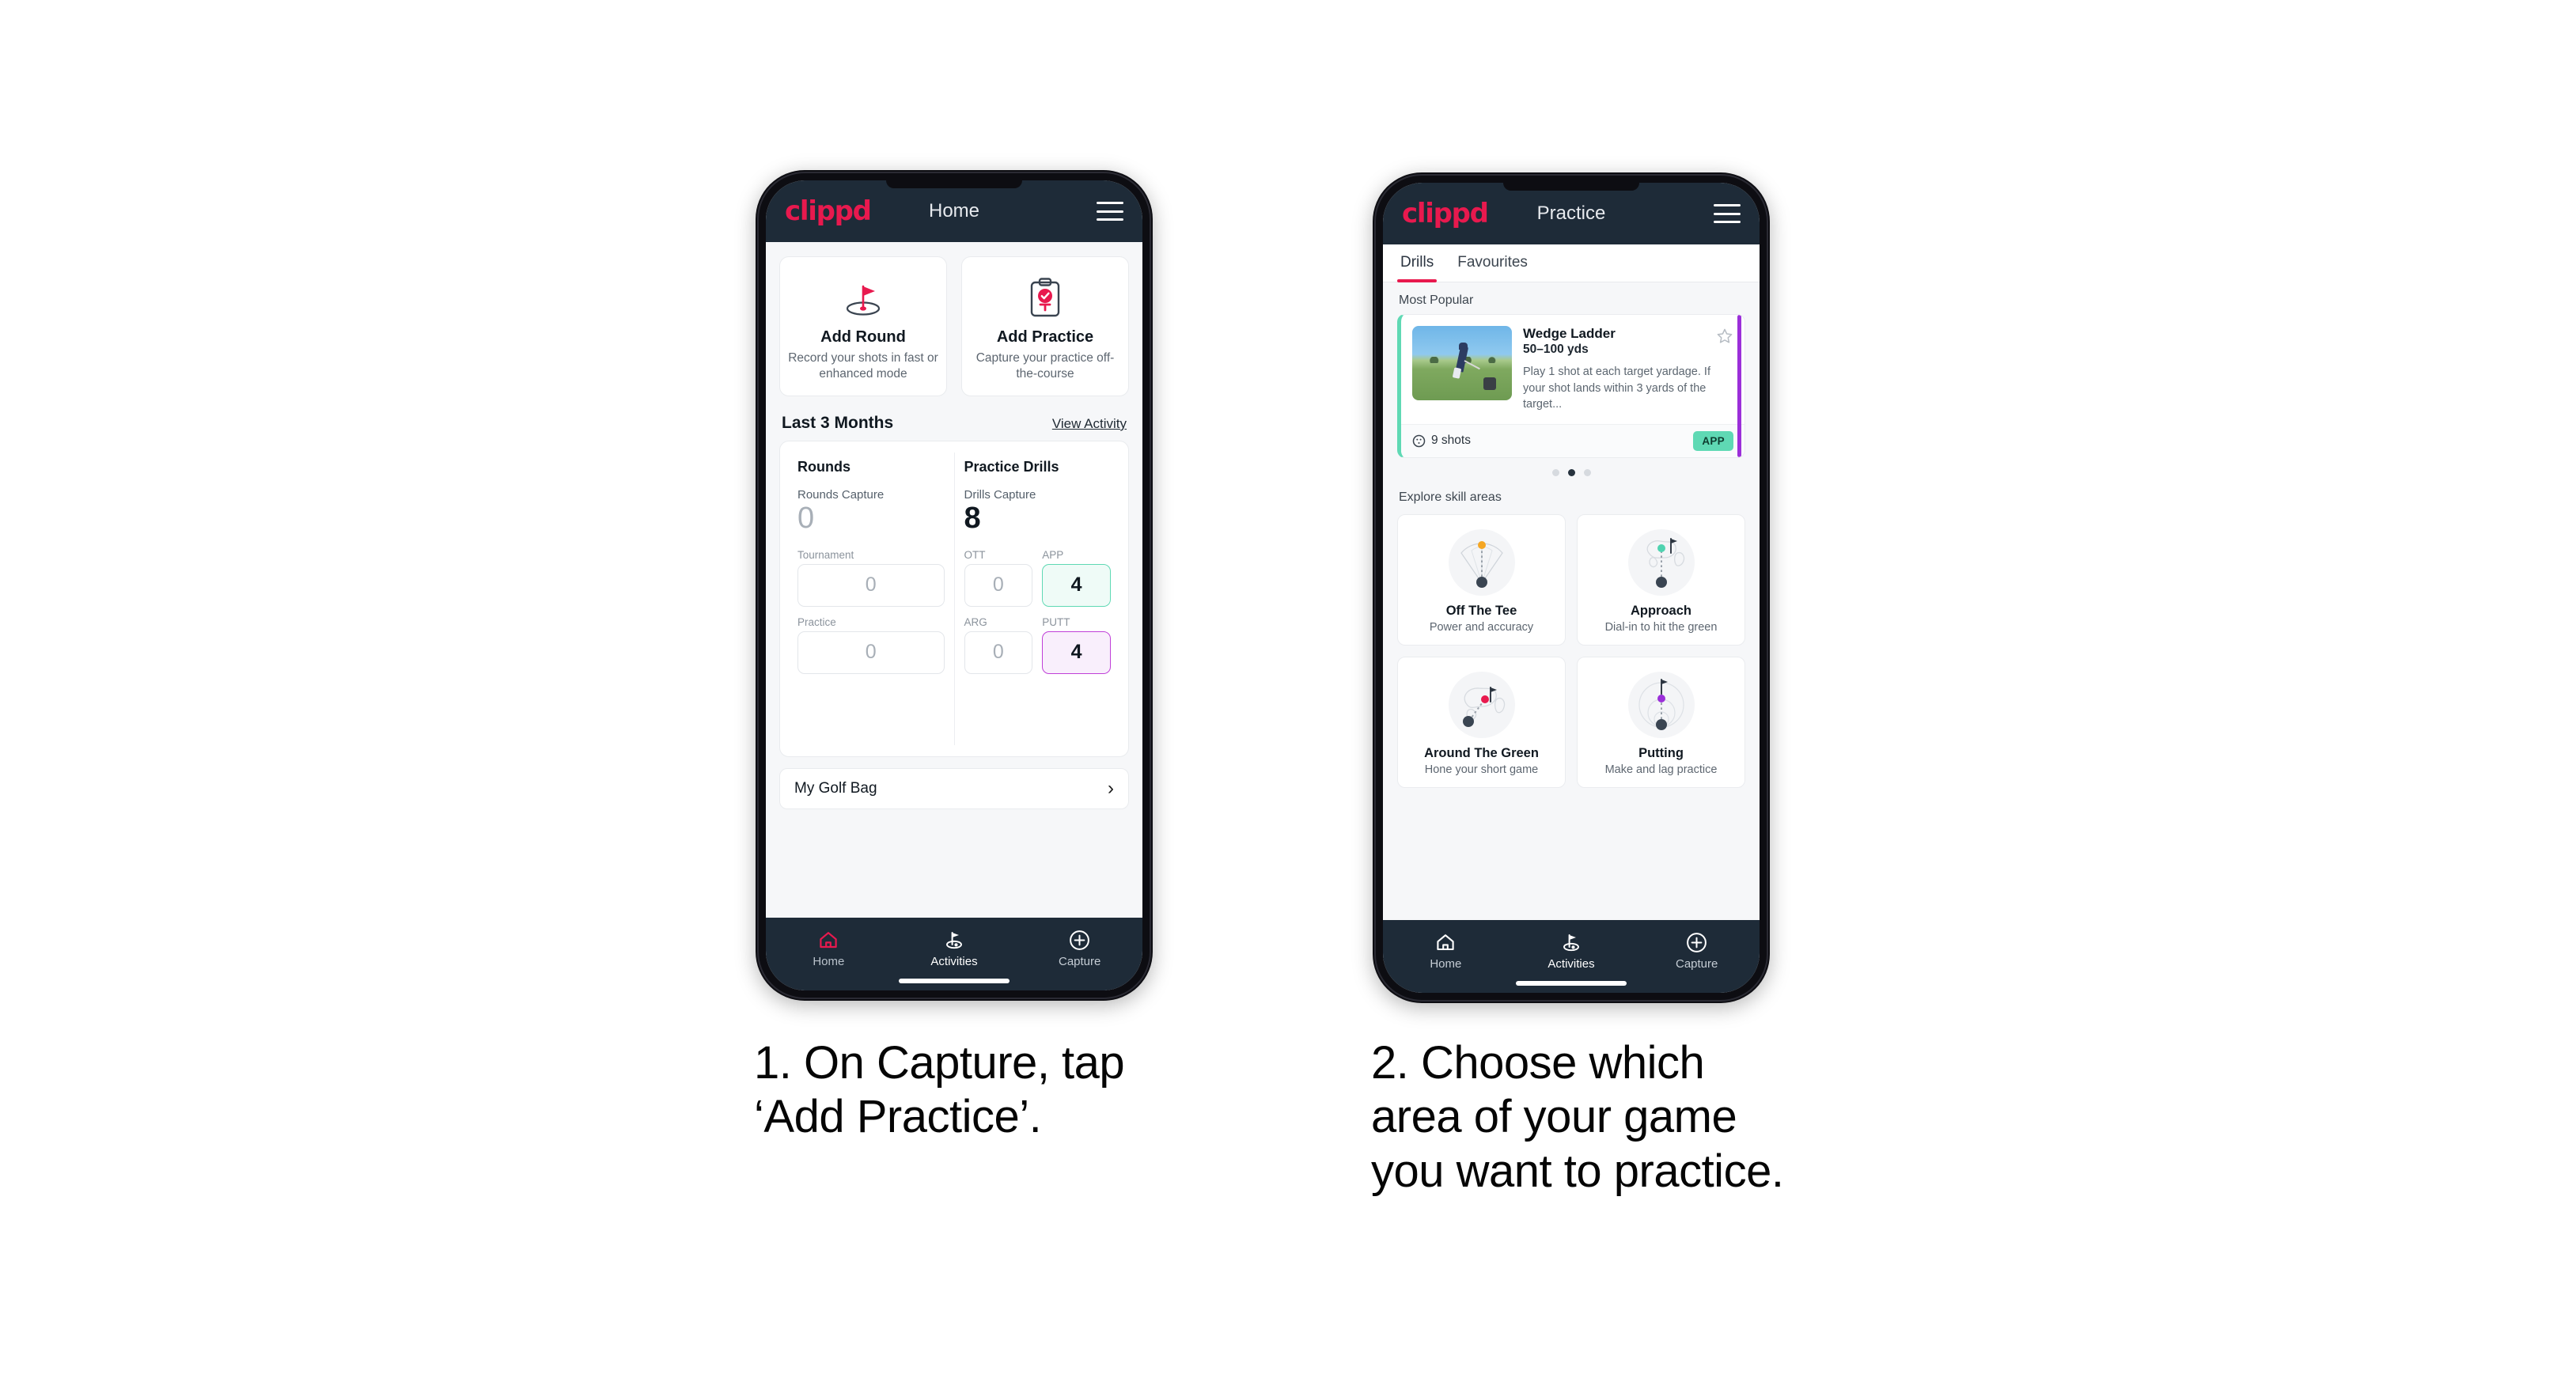 This screenshot has width=2576, height=1386. Describe the element at coordinates (829, 940) in the screenshot. I see `home-icon` at that location.